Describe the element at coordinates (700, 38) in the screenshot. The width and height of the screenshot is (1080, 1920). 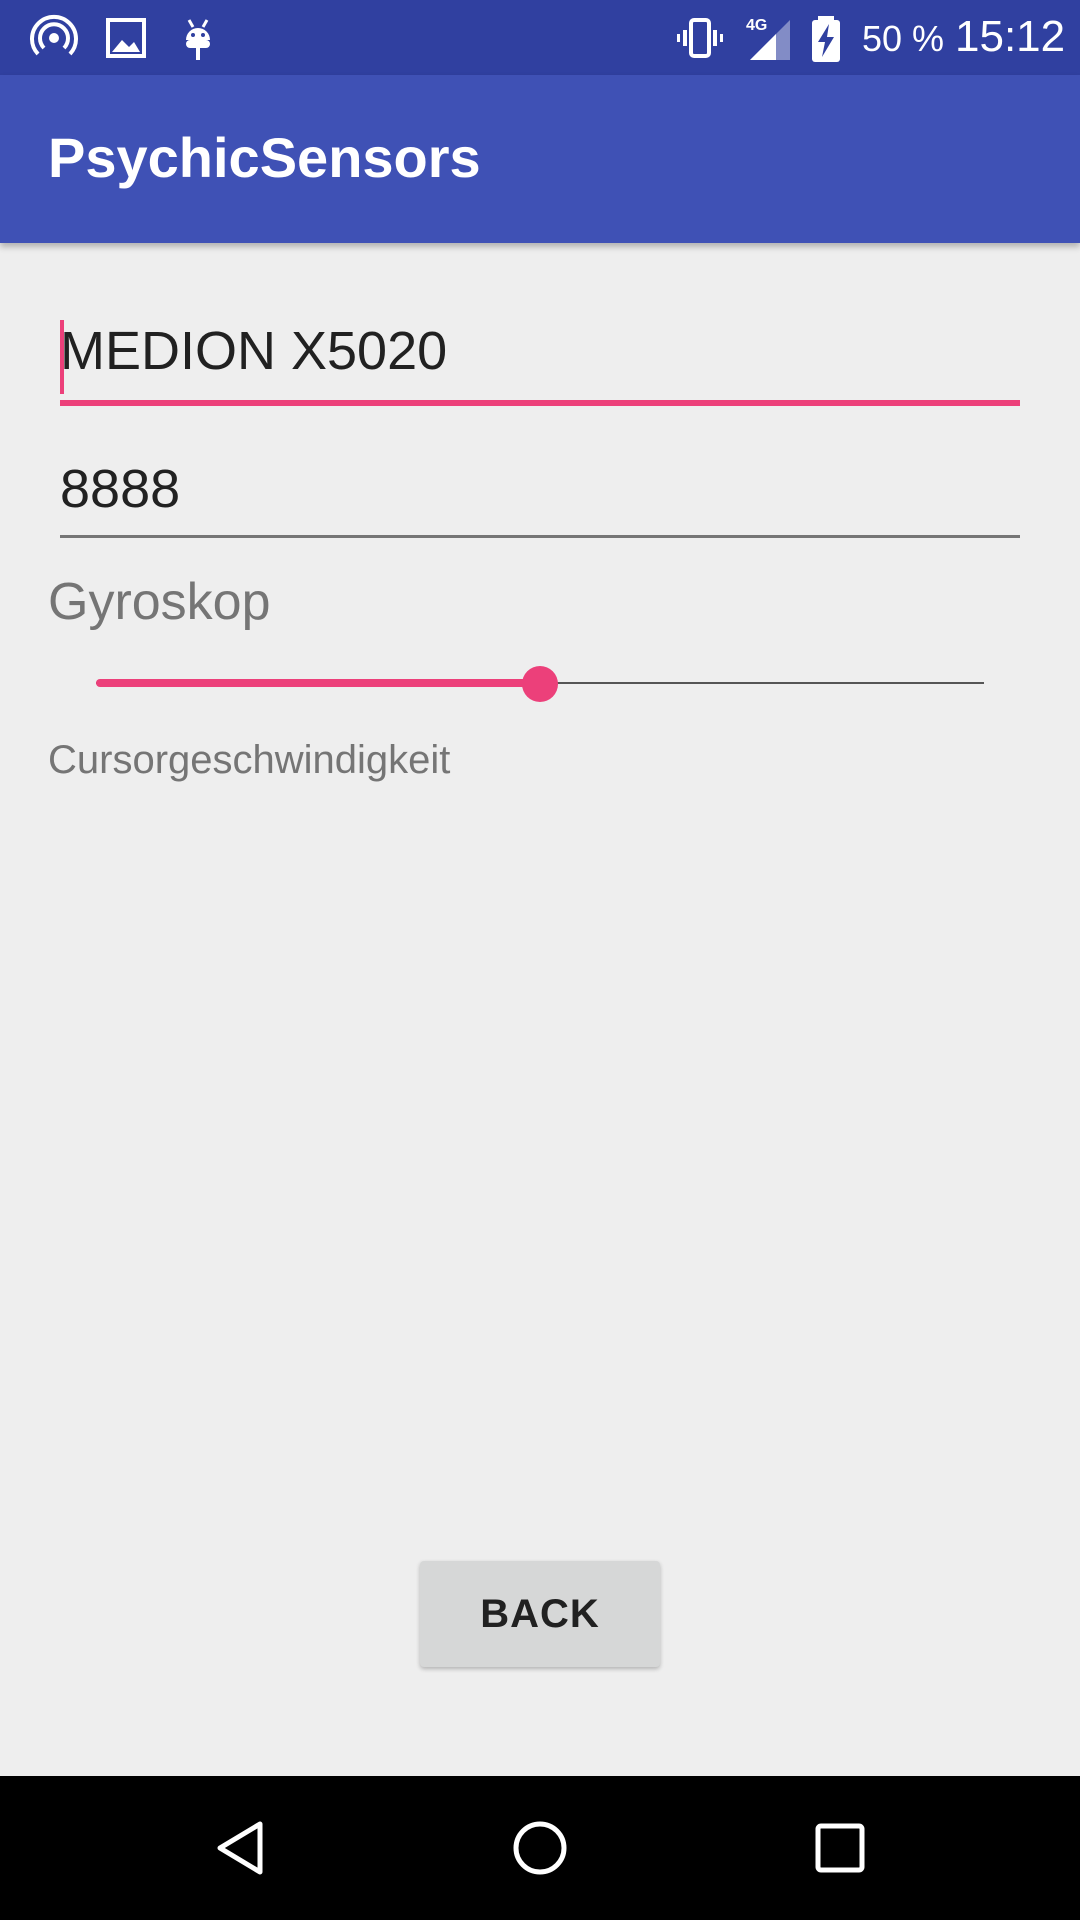
I see `vibrate-icon` at that location.